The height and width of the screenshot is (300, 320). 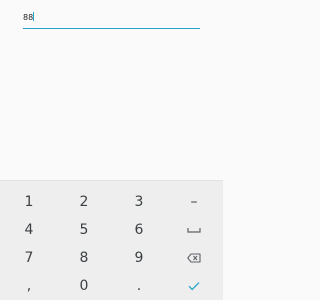 What do you see at coordinates (139, 258) in the screenshot?
I see `key-9: 9` at bounding box center [139, 258].